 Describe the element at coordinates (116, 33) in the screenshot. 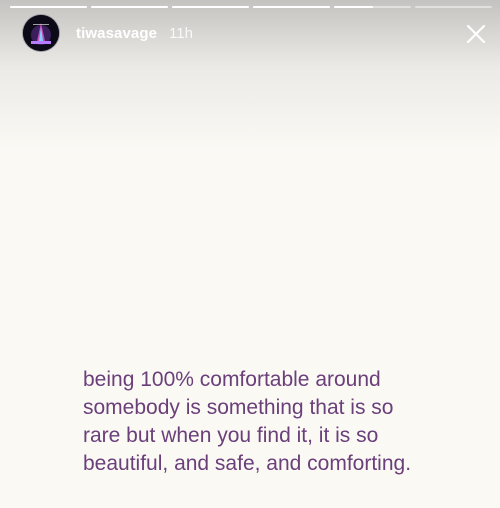

I see `username: tiwasavage` at that location.